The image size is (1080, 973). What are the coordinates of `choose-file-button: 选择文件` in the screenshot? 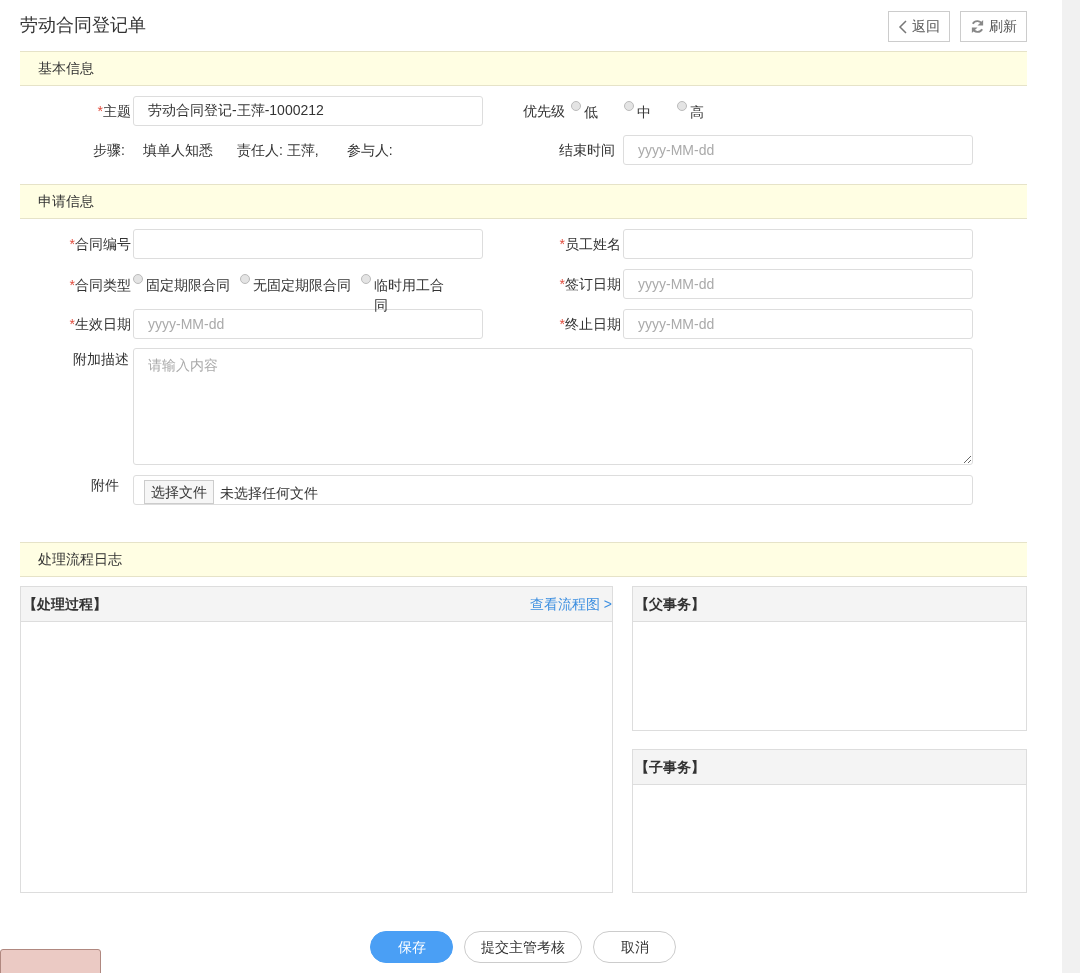 It's located at (179, 492).